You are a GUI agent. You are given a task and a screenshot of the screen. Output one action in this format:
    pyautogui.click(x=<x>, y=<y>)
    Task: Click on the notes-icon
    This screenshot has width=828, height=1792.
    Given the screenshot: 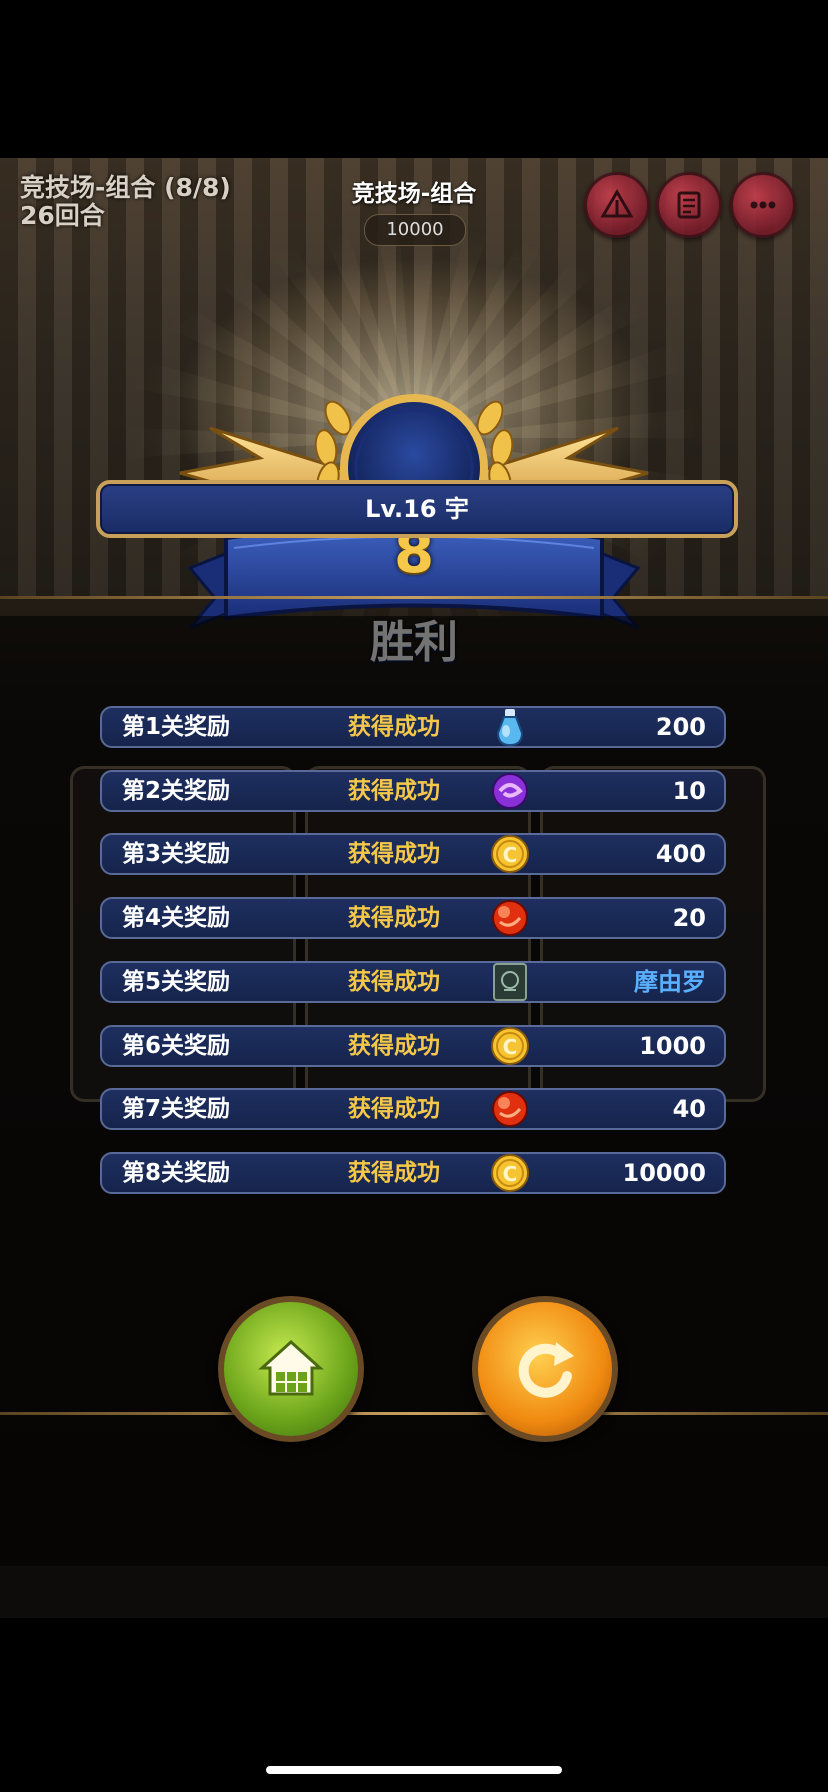 What is the action you would take?
    pyautogui.click(x=689, y=205)
    